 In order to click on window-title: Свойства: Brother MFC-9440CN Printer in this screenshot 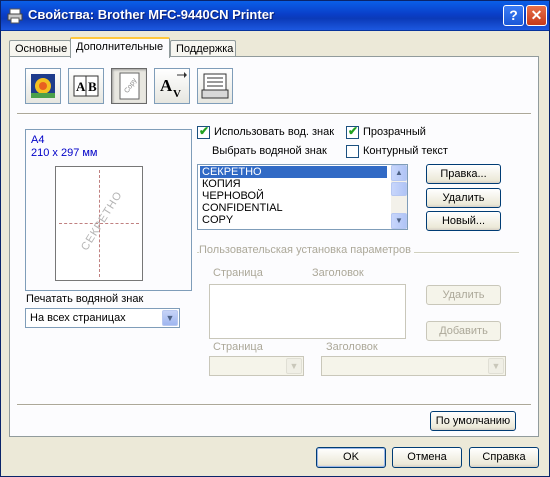, I will do `click(151, 14)`.